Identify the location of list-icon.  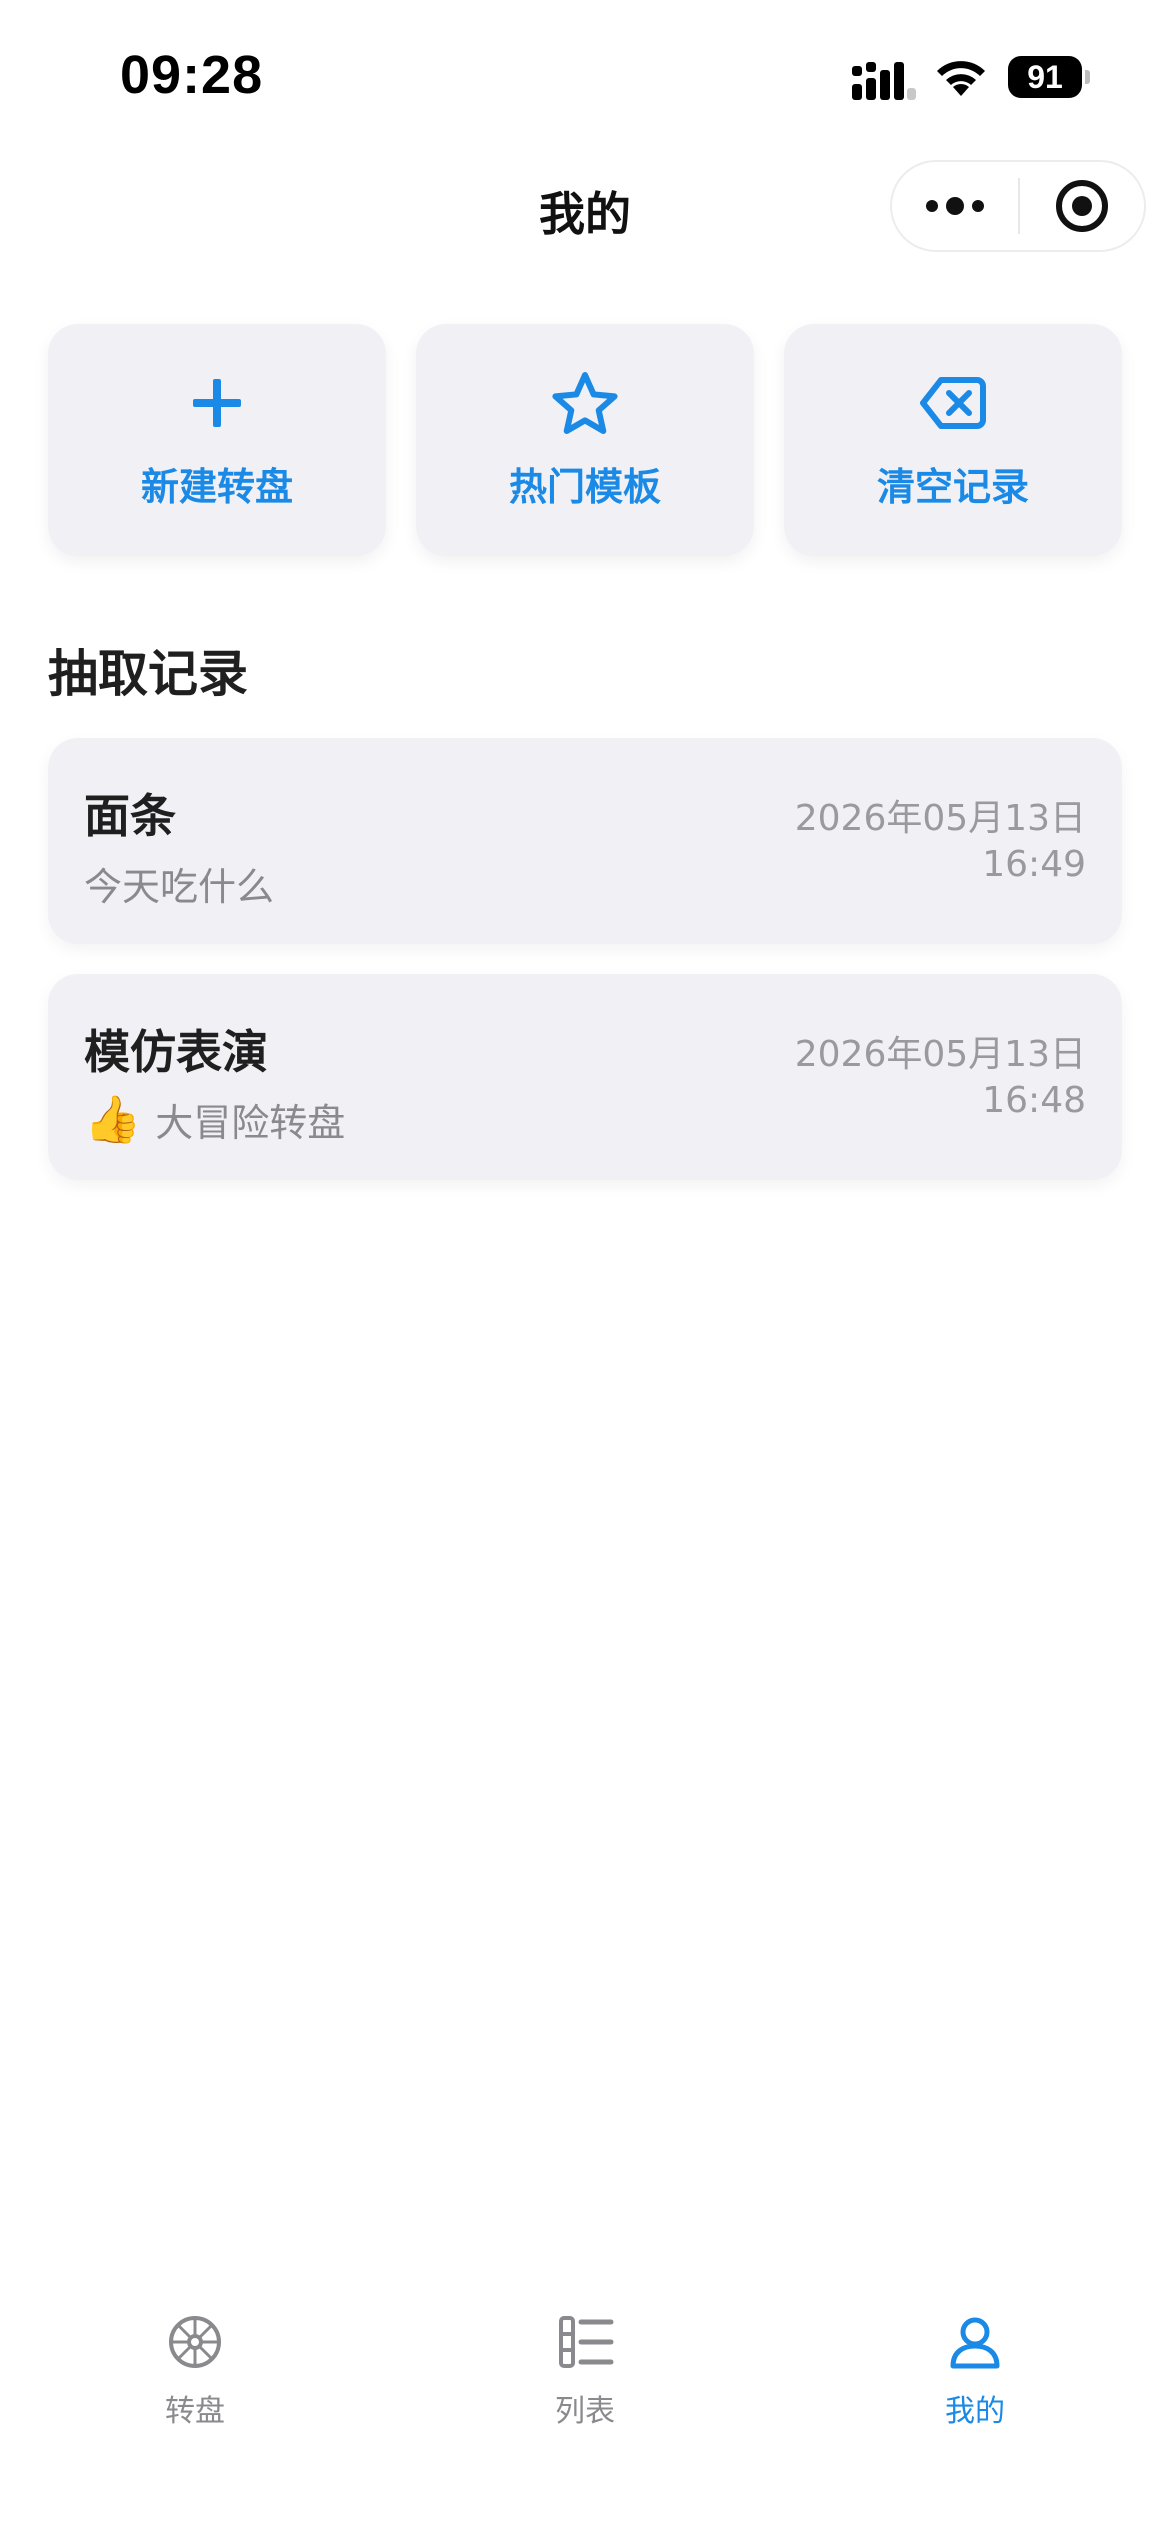
(586, 2342).